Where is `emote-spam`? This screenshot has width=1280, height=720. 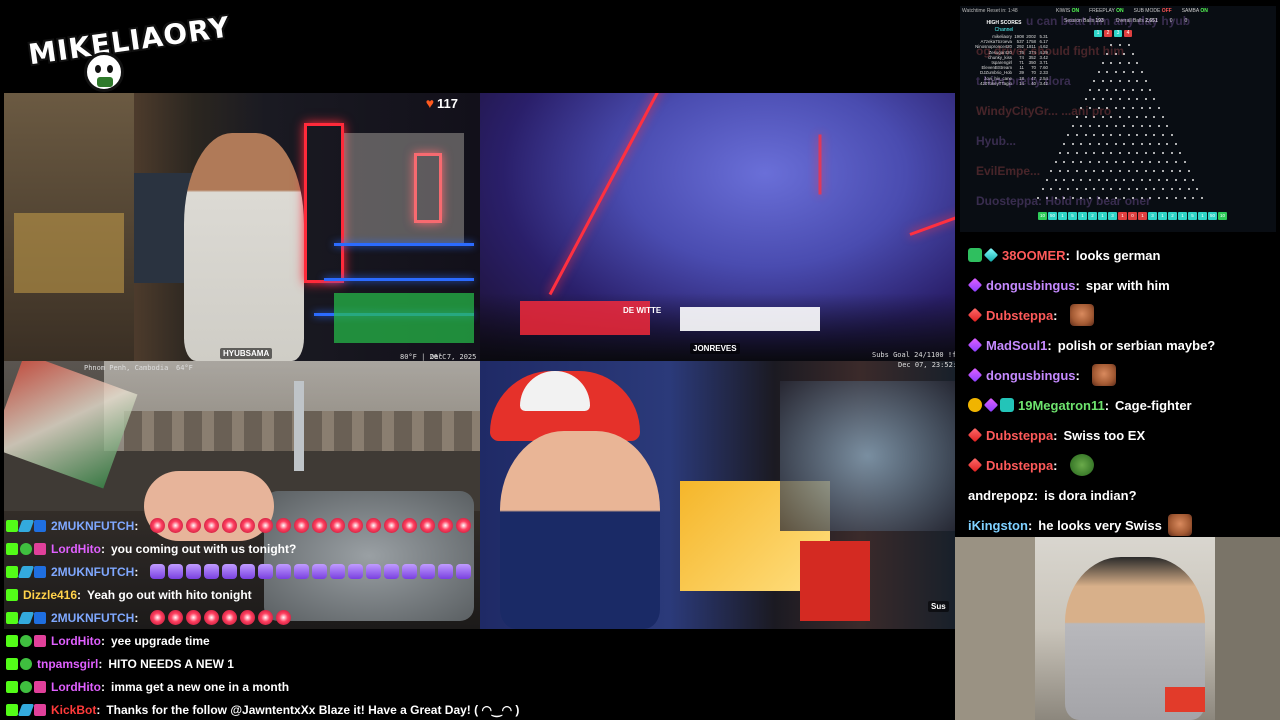 emote-spam is located at coordinates (311, 571).